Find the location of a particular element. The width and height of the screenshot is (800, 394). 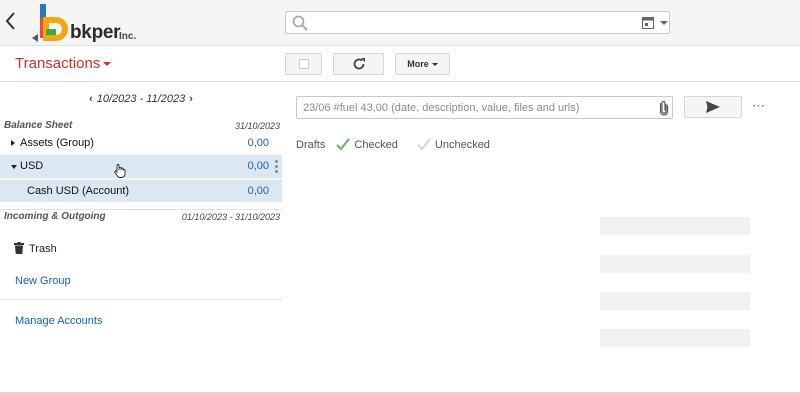

select-all-button is located at coordinates (303, 64).